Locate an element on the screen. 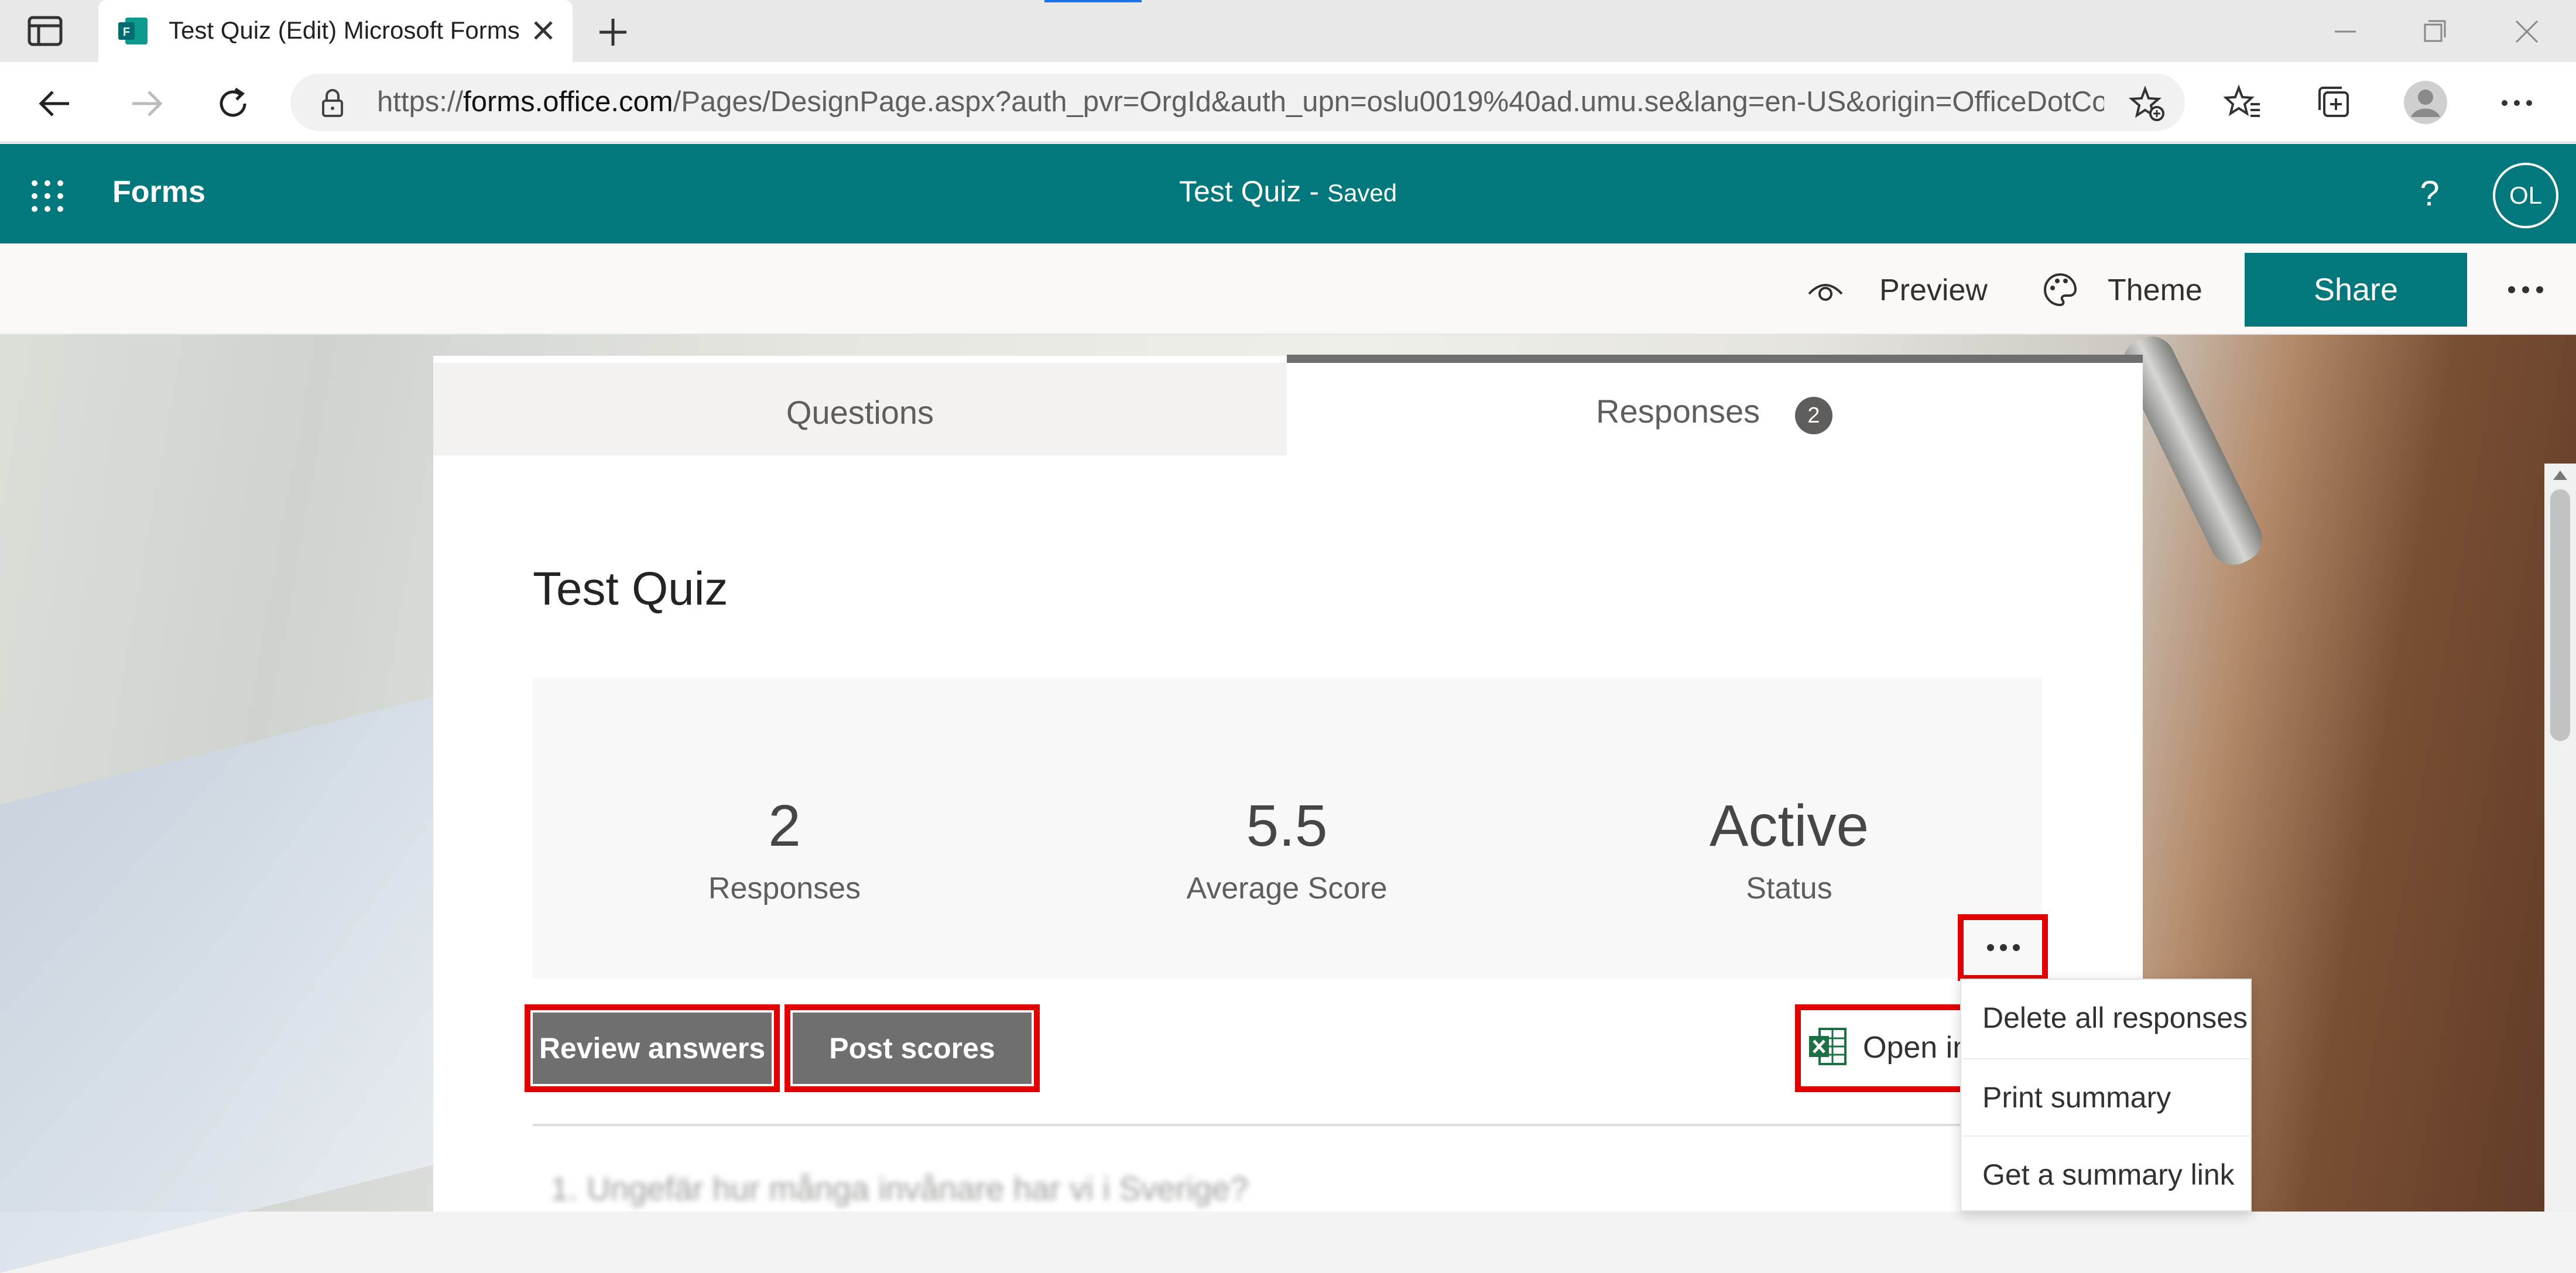 The image size is (2576, 1273). responses-count-label: Responses is located at coordinates (784, 888).